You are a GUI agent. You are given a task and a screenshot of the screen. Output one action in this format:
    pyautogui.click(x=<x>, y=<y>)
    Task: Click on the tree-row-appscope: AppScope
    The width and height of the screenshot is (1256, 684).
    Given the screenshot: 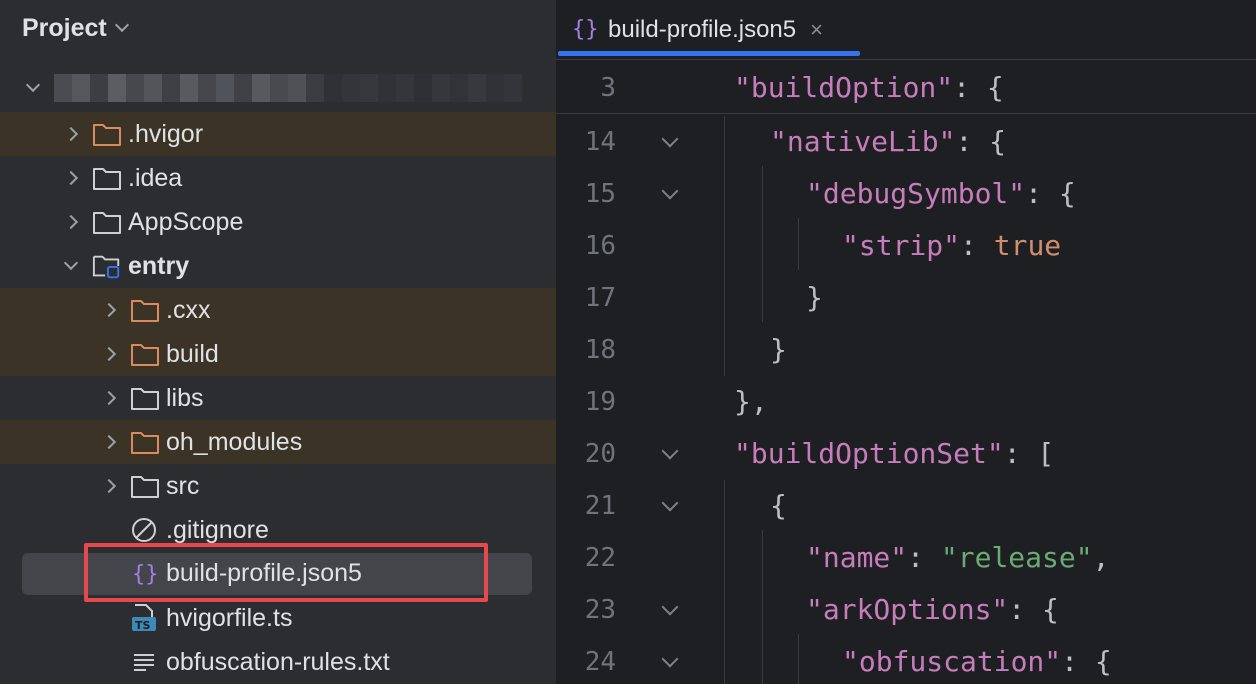 What is the action you would take?
    pyautogui.click(x=278, y=222)
    